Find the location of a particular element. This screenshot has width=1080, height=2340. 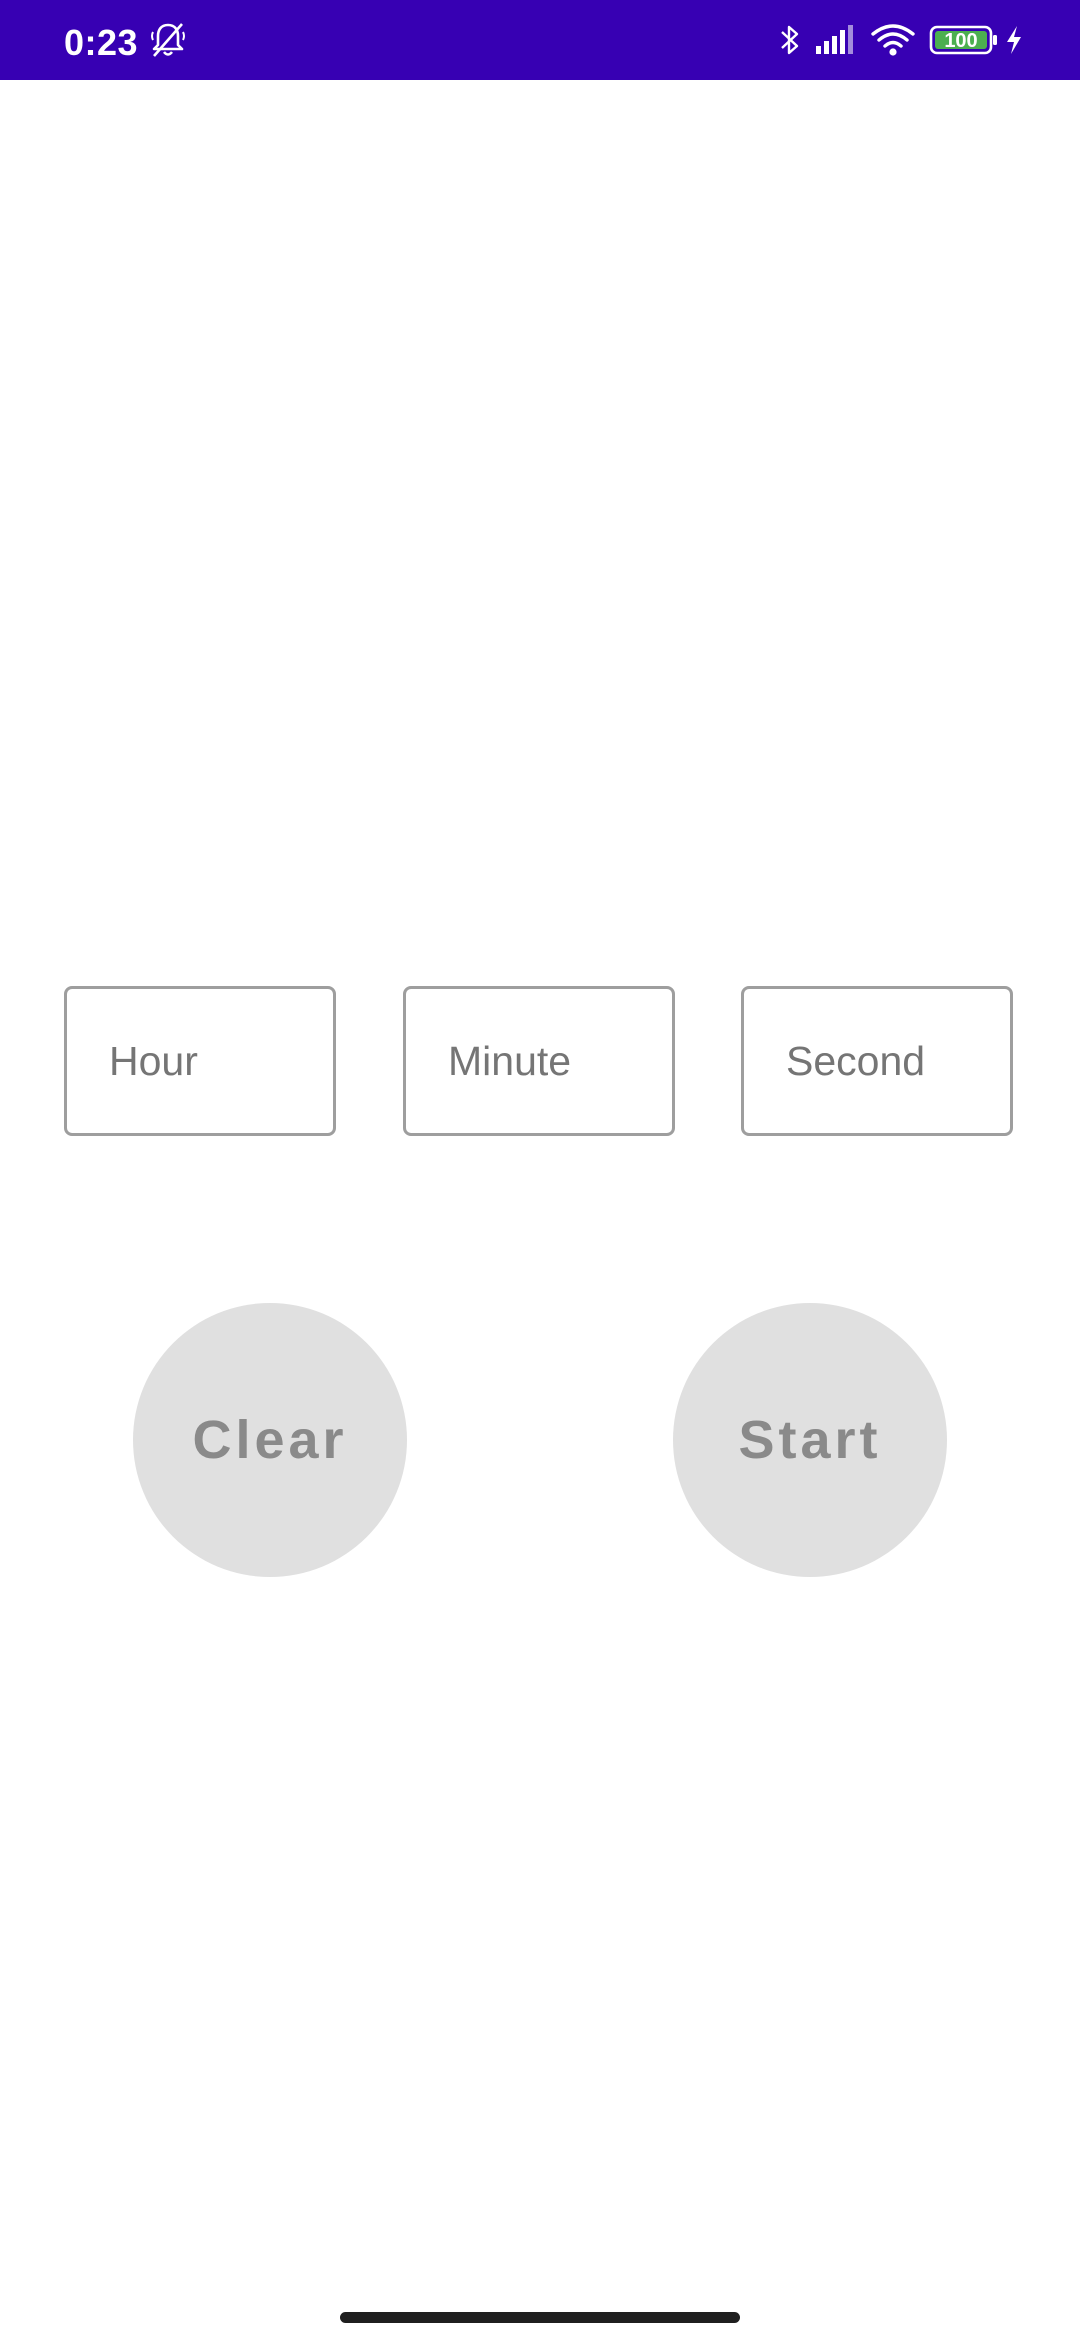

status-time: 0:23 is located at coordinates (101, 42).